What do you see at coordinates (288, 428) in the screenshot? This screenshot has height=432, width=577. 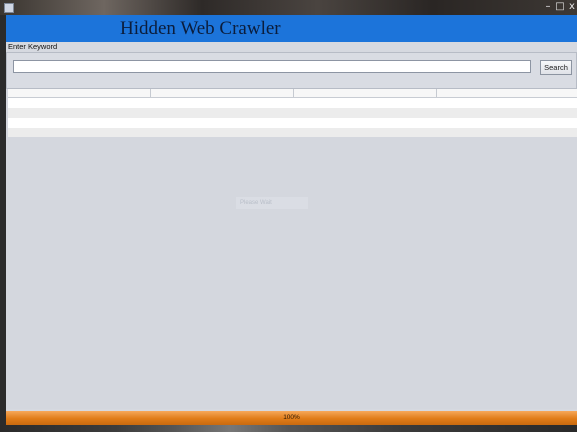 I see `os-taskbar` at bounding box center [288, 428].